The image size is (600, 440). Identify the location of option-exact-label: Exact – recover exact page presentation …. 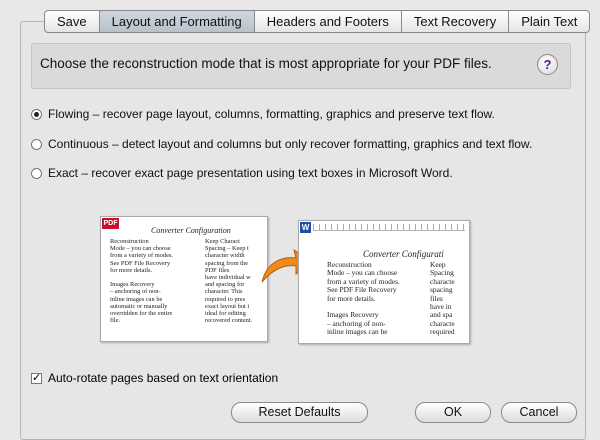
(250, 173).